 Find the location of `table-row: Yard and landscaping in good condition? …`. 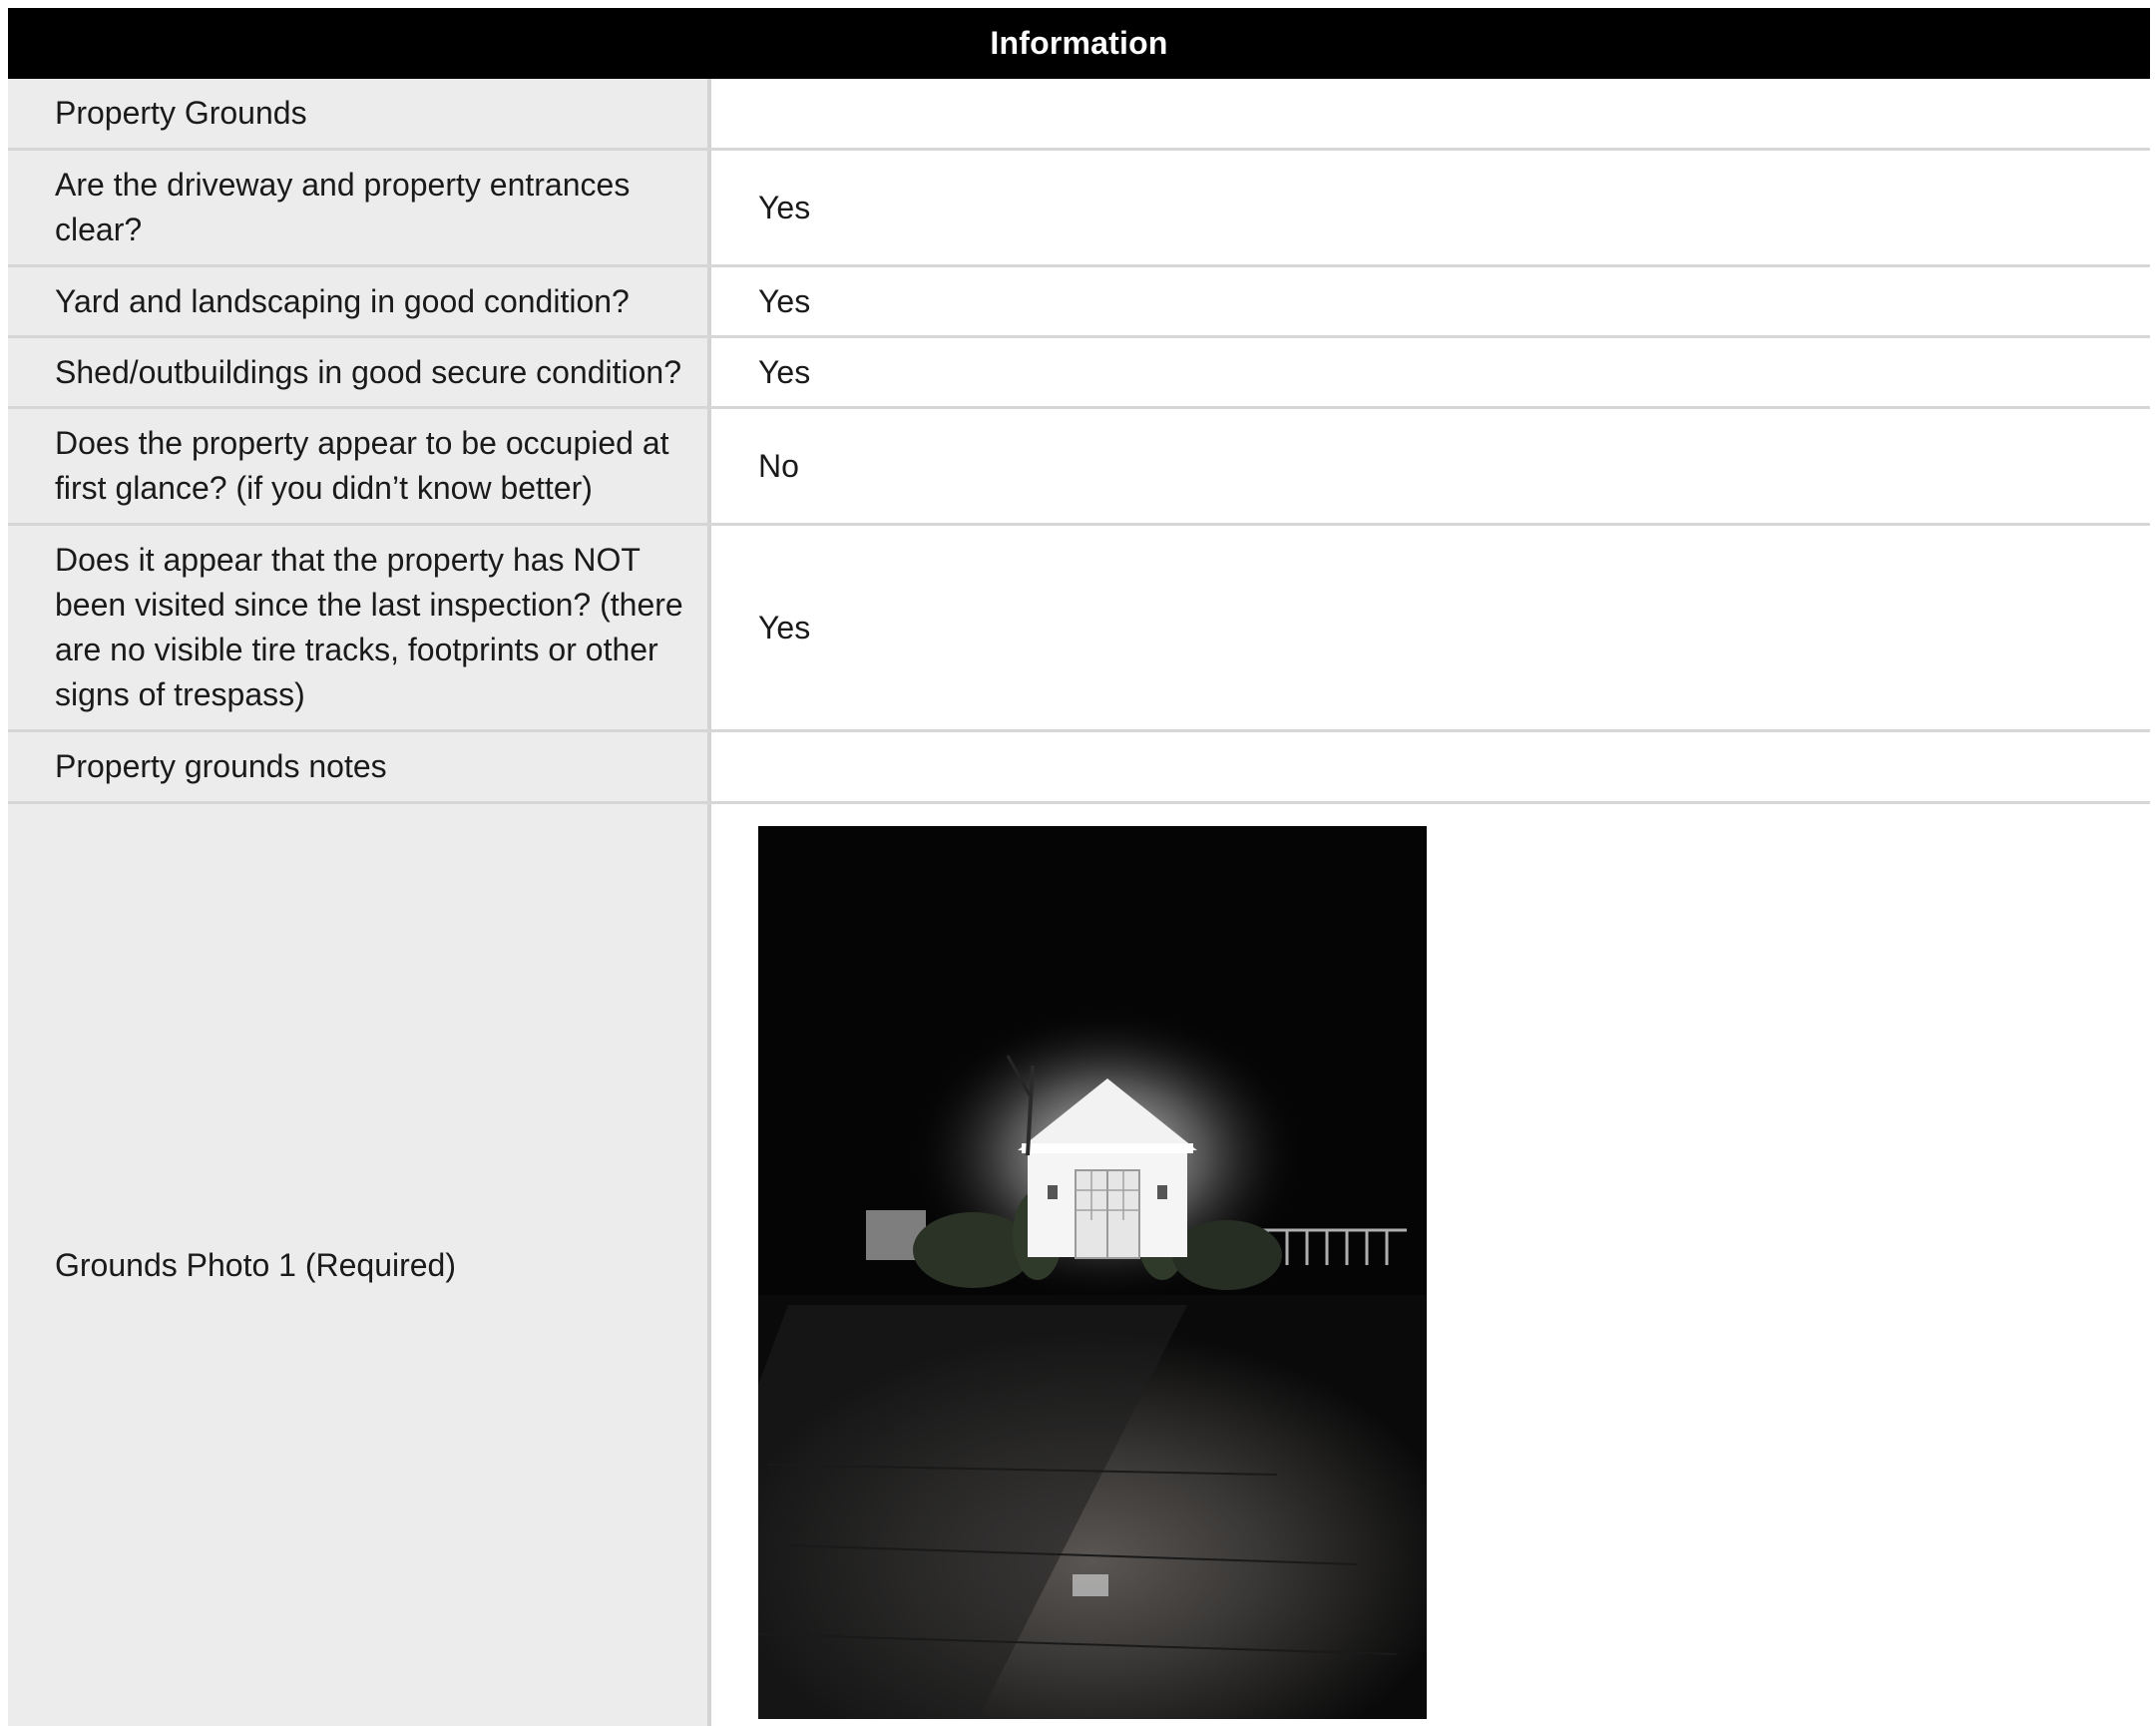

table-row: Yard and landscaping in good condition? … is located at coordinates (1079, 302).